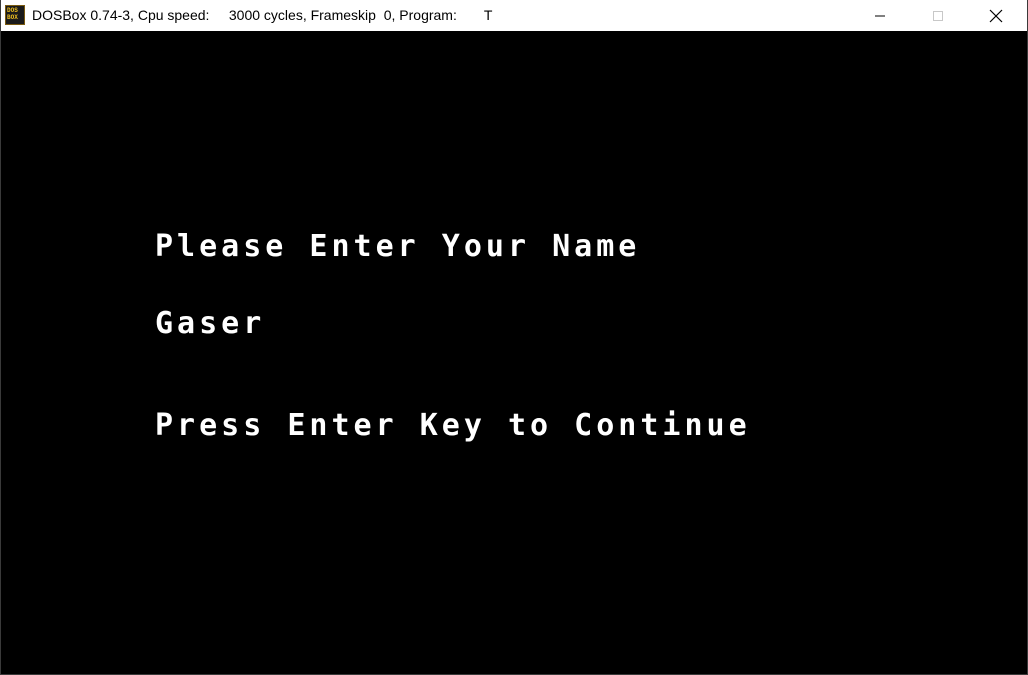 The height and width of the screenshot is (675, 1028). Describe the element at coordinates (453, 425) in the screenshot. I see `continue-hint: Press Enter Key to Continue` at that location.